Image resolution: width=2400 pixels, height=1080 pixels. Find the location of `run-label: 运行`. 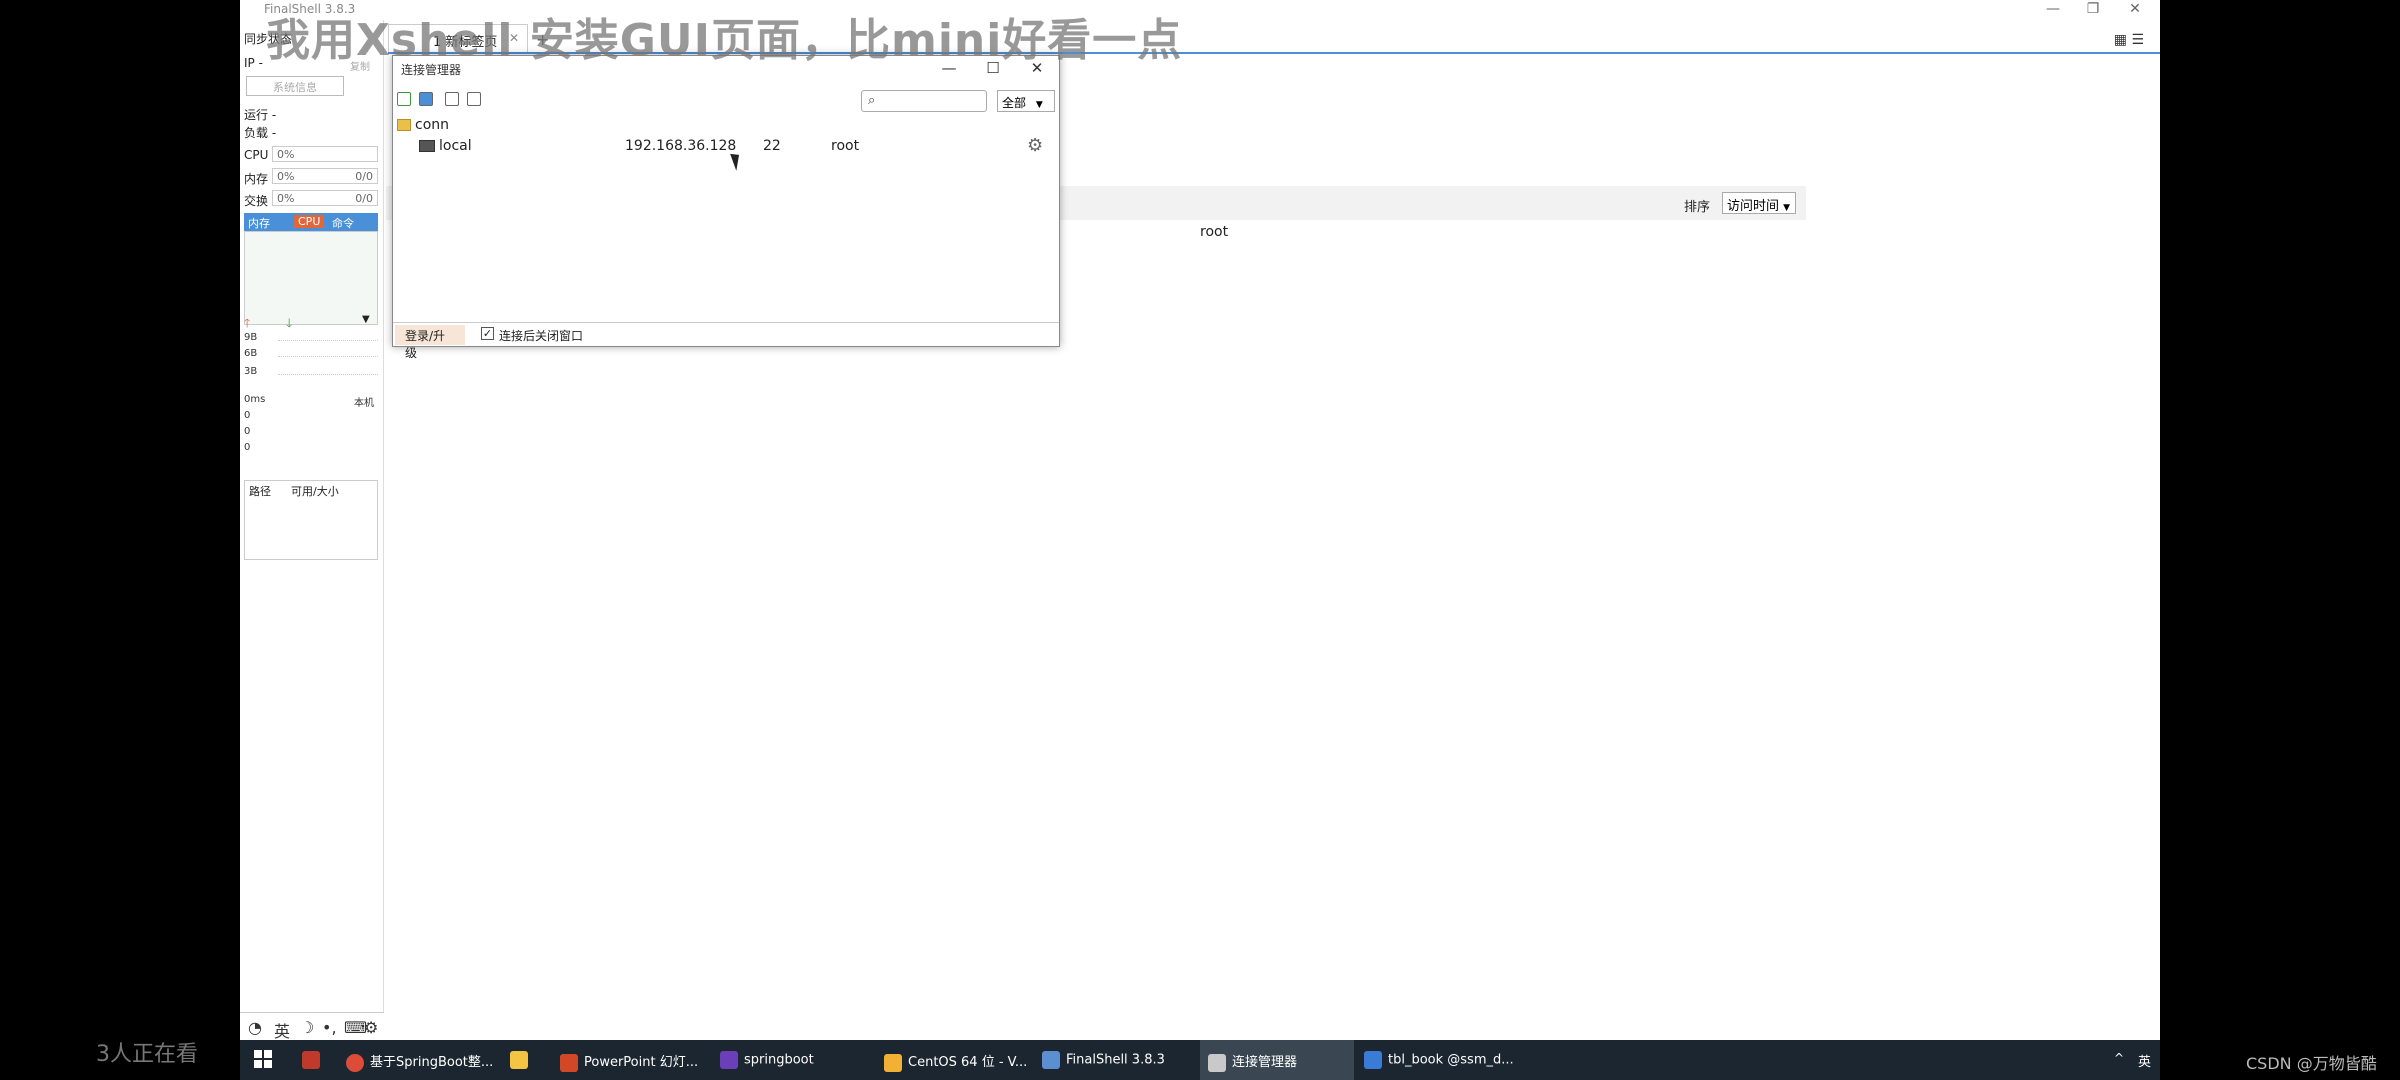

run-label: 运行 is located at coordinates (256, 115).